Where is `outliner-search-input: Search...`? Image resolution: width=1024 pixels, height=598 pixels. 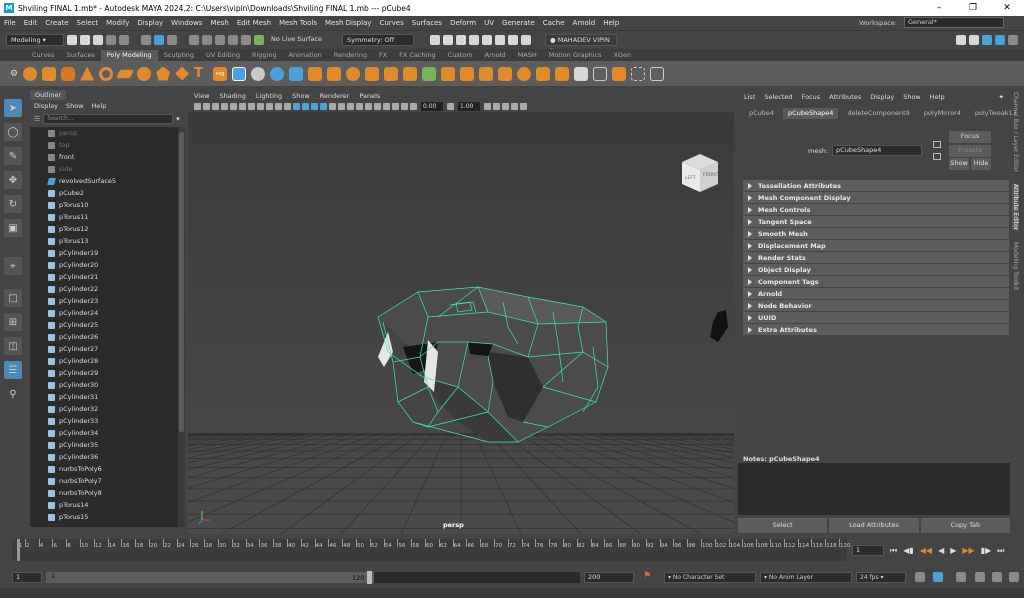 outliner-search-input: Search... is located at coordinates (108, 118).